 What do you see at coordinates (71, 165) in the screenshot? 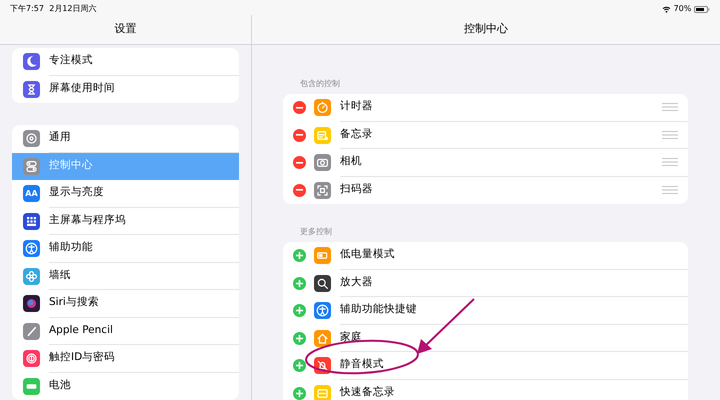
I see `item-label: 控制中心` at bounding box center [71, 165].